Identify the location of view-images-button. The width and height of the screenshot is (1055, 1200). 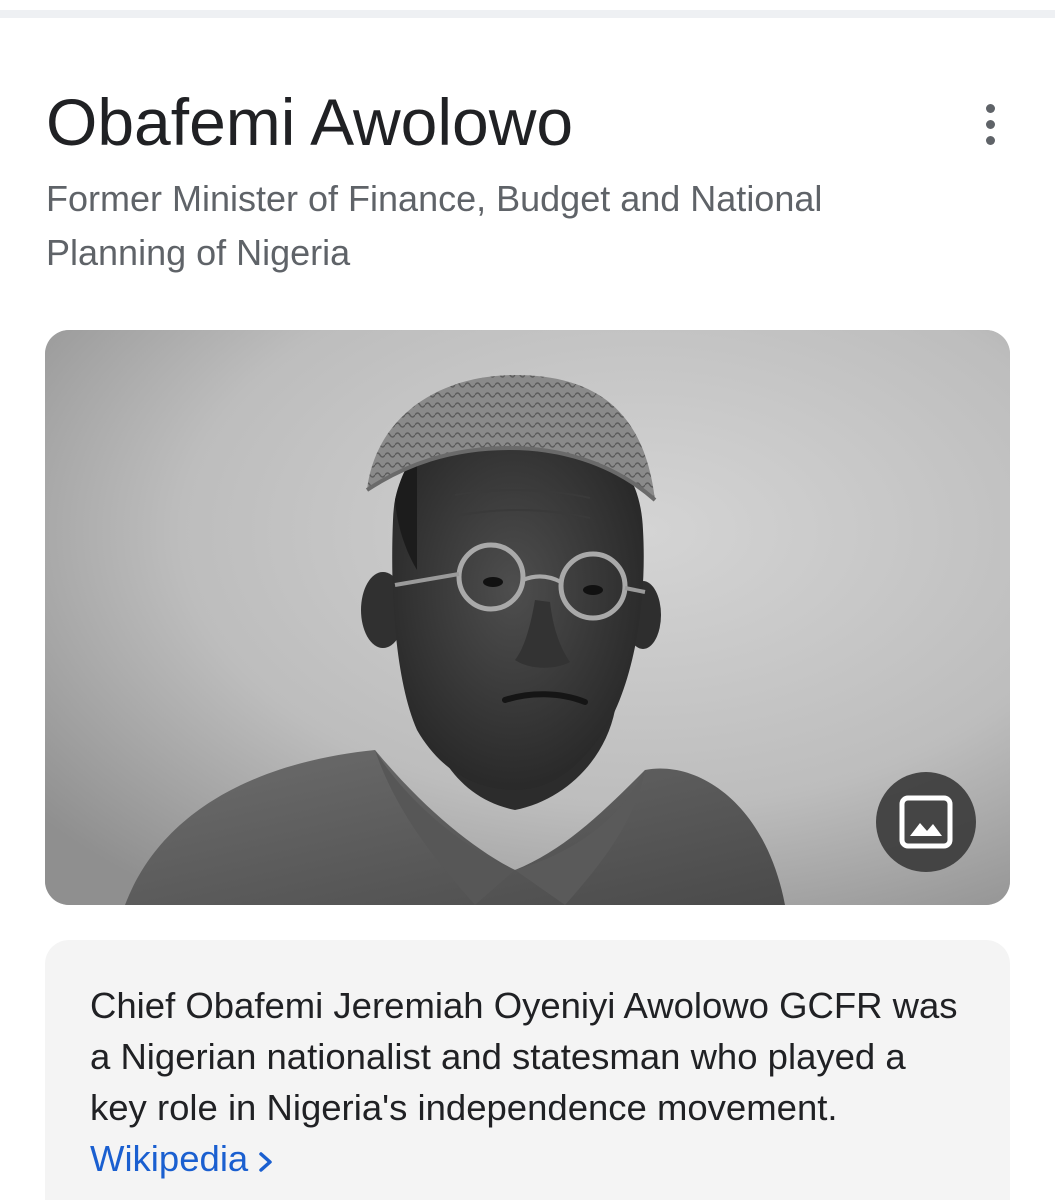
(926, 822).